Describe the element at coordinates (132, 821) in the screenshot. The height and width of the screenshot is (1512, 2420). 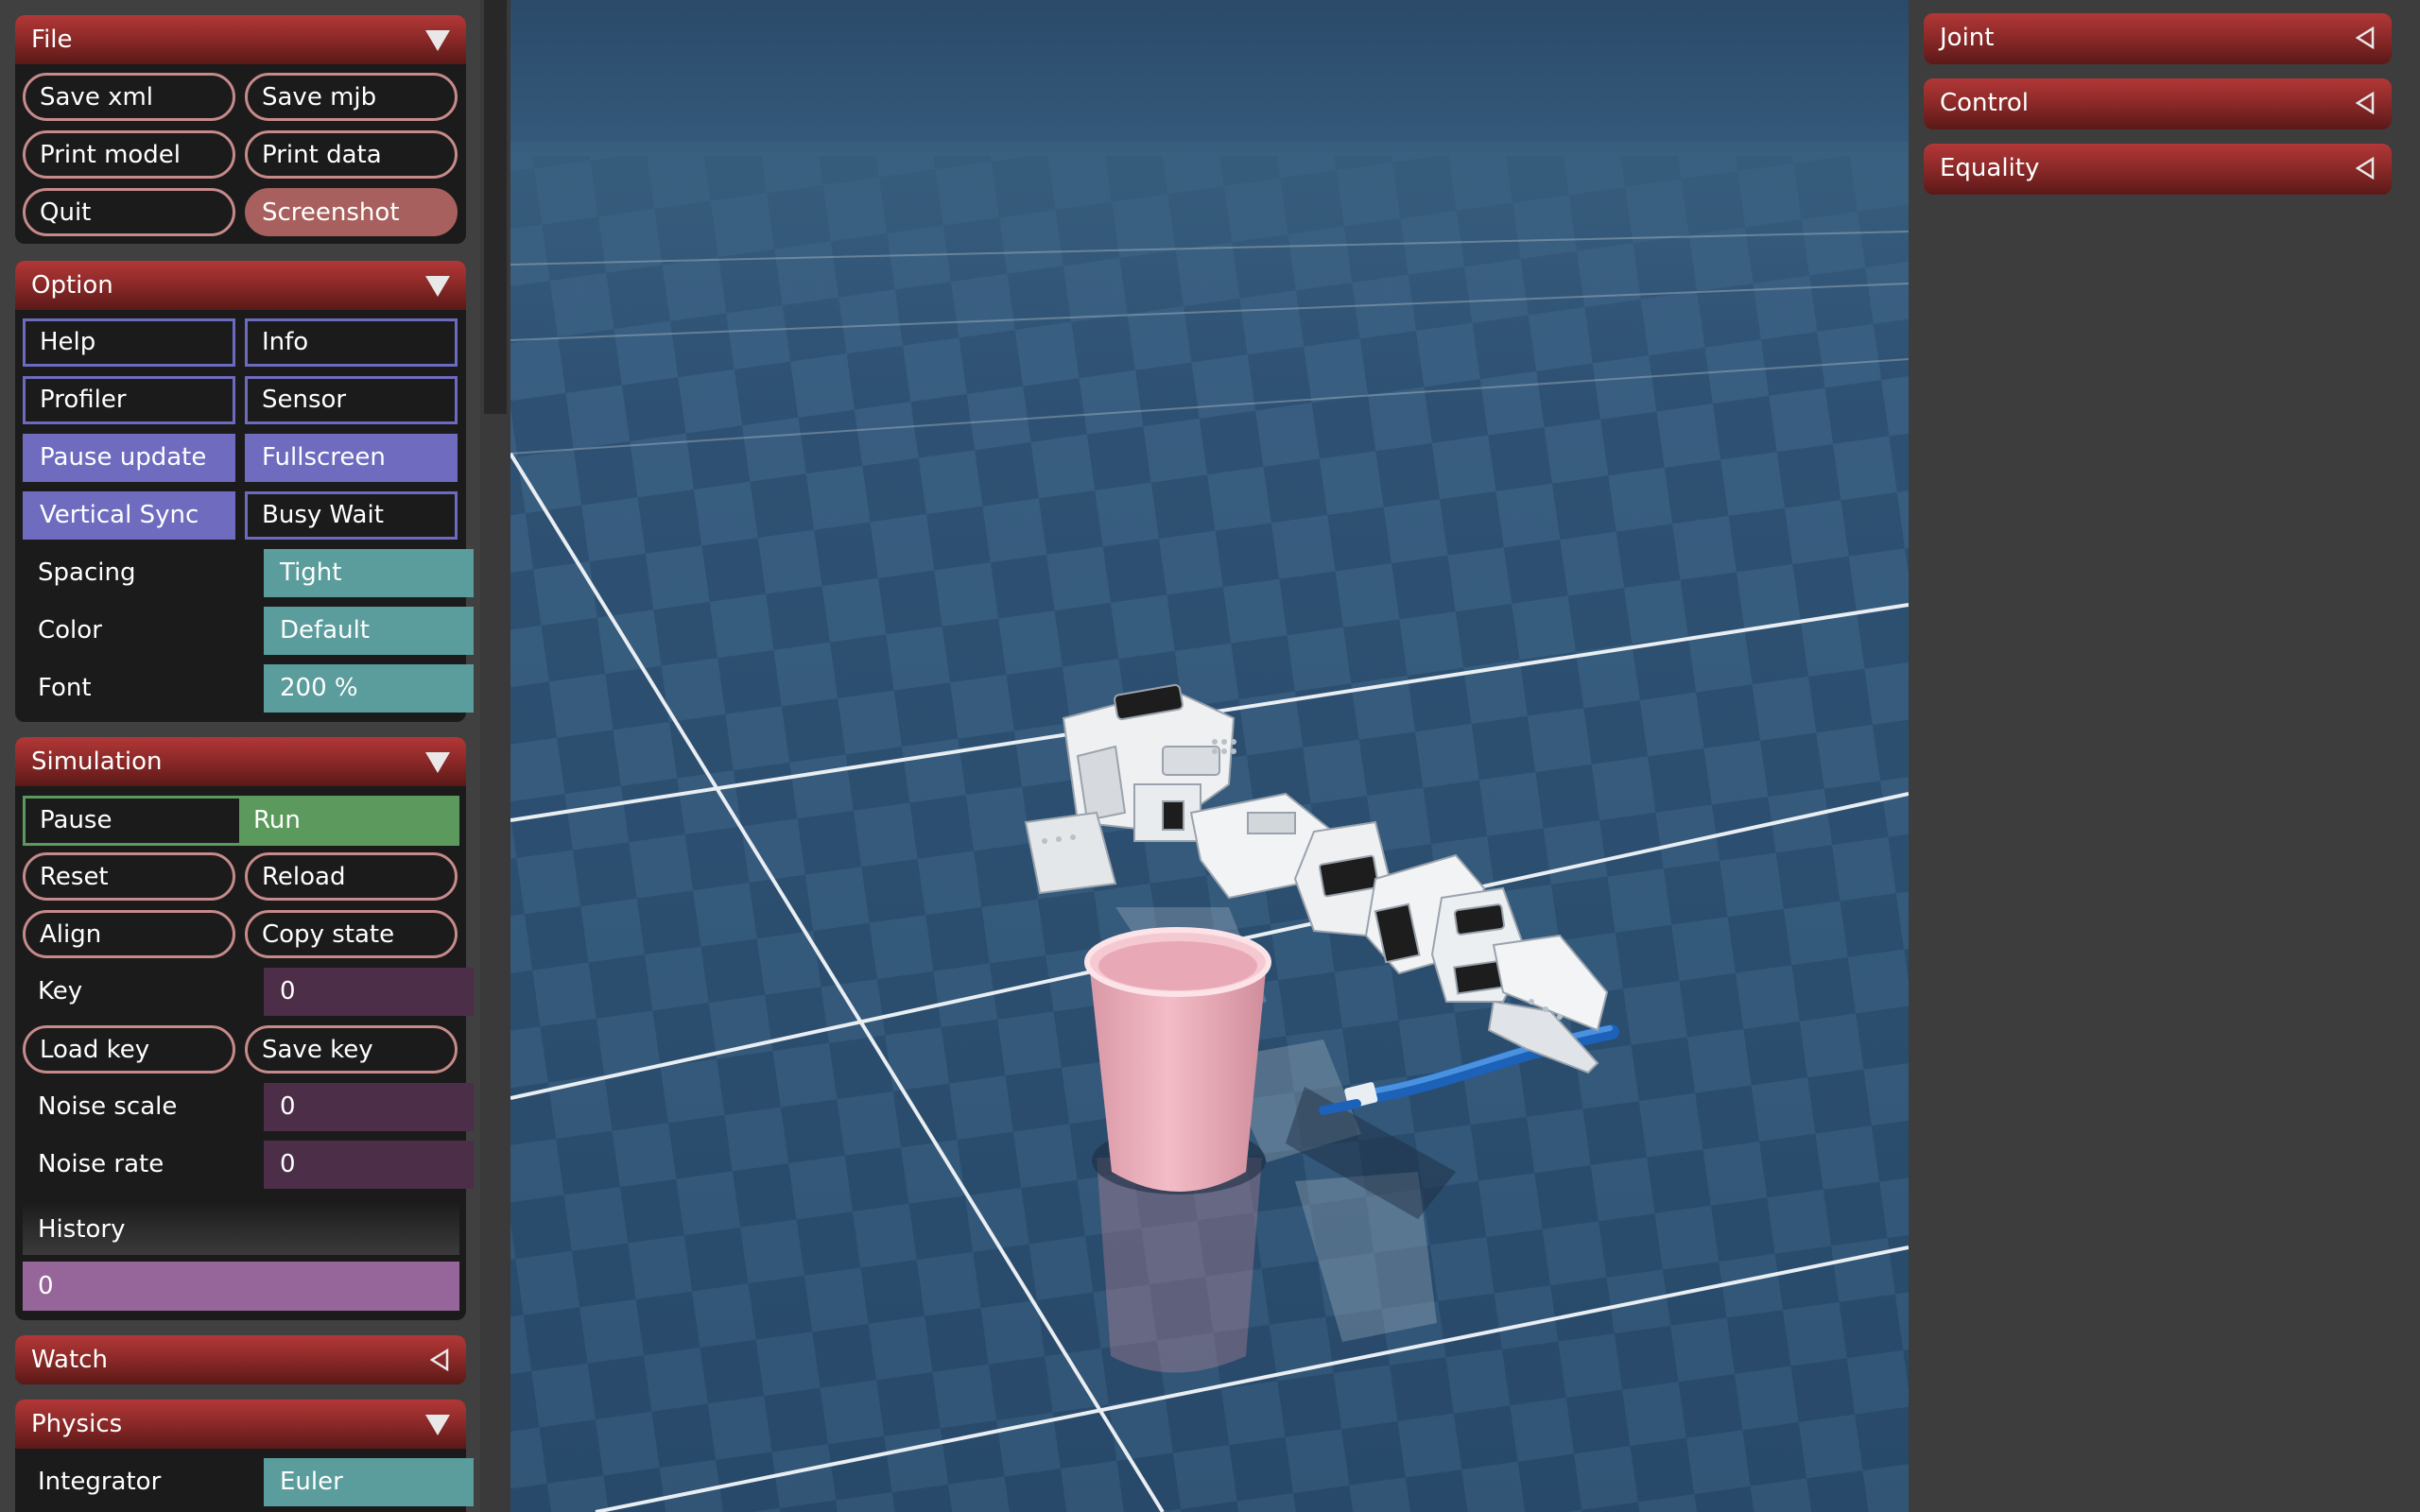
I see `pause-radio-option: Pause` at that location.